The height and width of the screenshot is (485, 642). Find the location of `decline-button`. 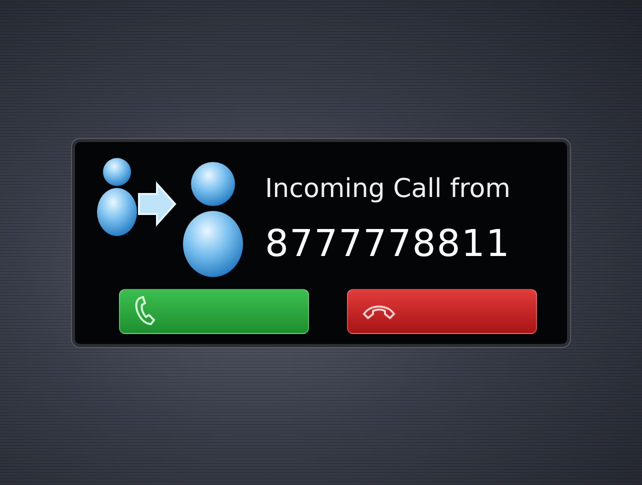

decline-button is located at coordinates (442, 311).